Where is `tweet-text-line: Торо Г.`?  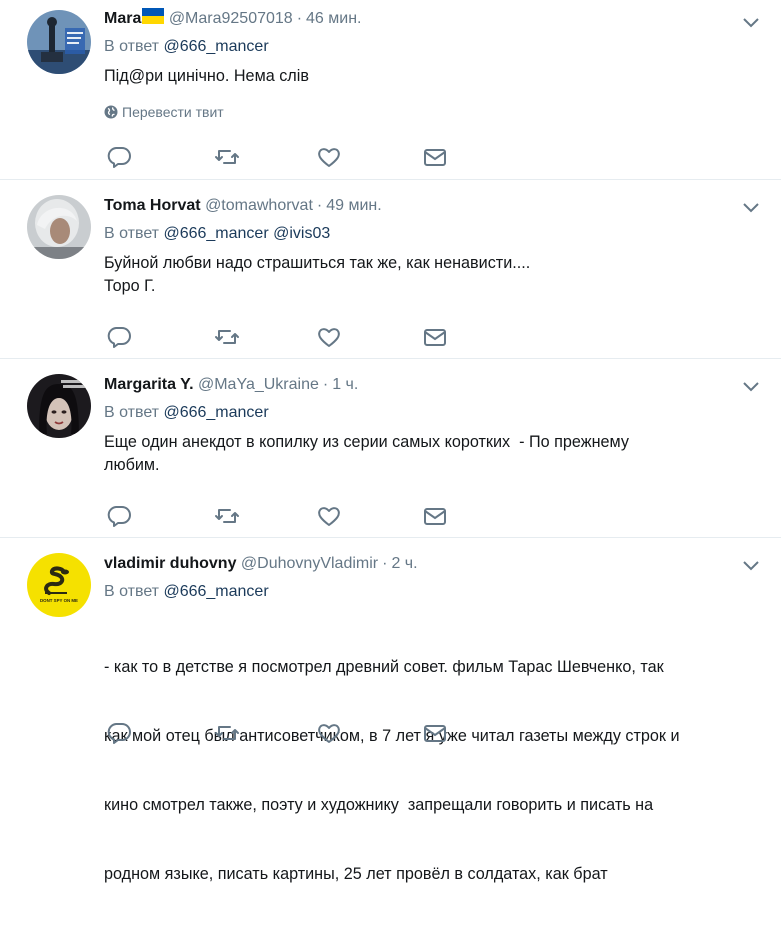 tweet-text-line: Торо Г. is located at coordinates (130, 286).